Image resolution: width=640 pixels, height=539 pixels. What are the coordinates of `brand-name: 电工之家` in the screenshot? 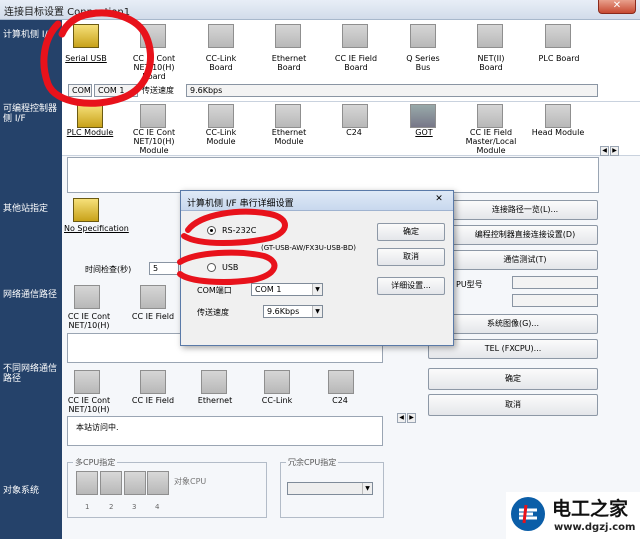 It's located at (590, 509).